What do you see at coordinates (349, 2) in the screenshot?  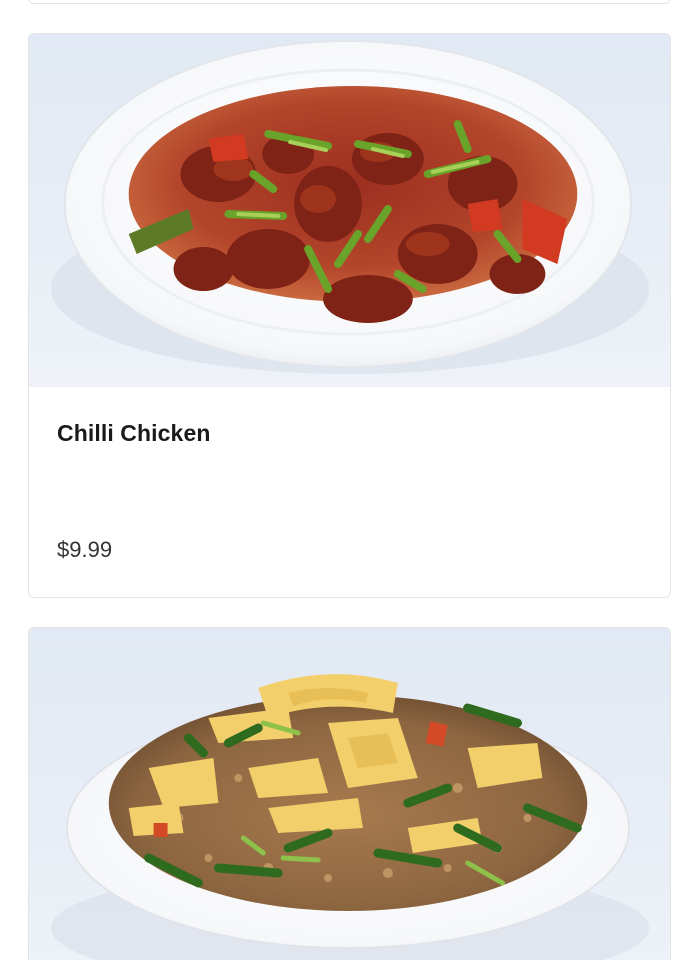 I see `menu-card-previous` at bounding box center [349, 2].